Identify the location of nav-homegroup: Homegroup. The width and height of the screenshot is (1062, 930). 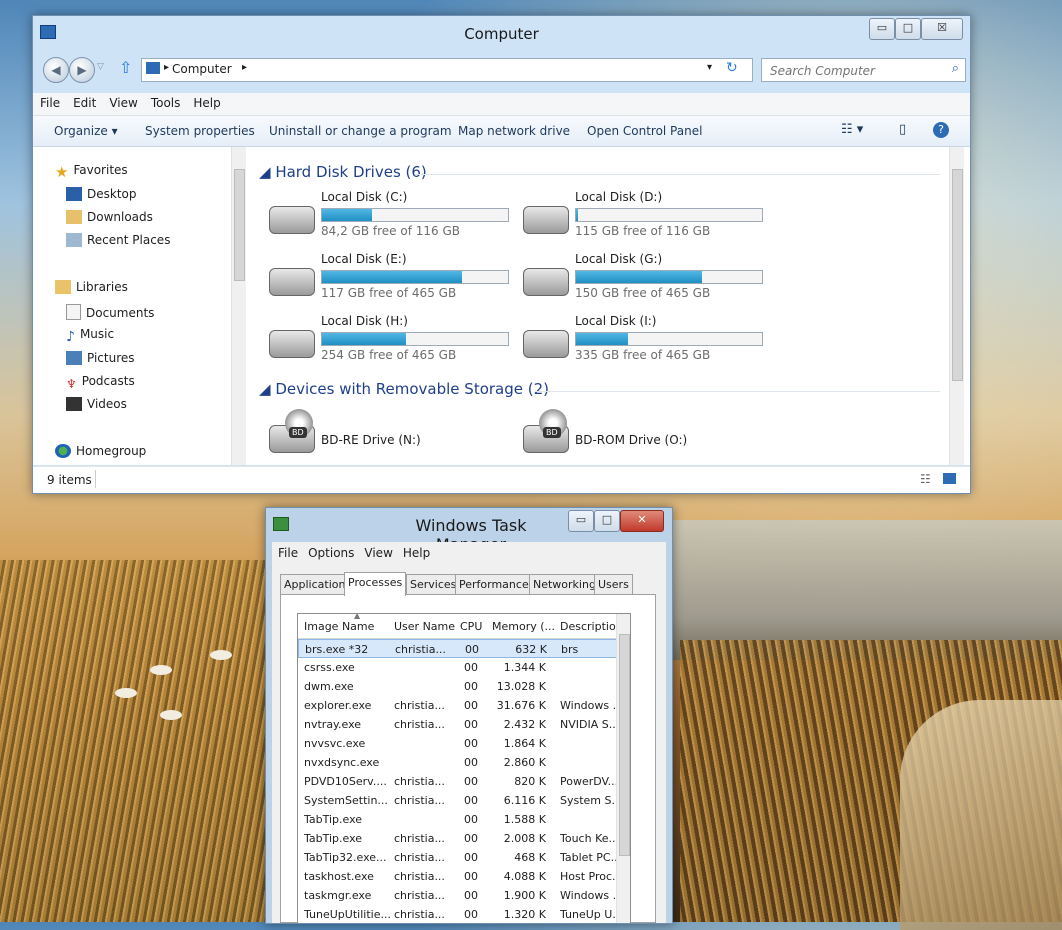
(100, 451).